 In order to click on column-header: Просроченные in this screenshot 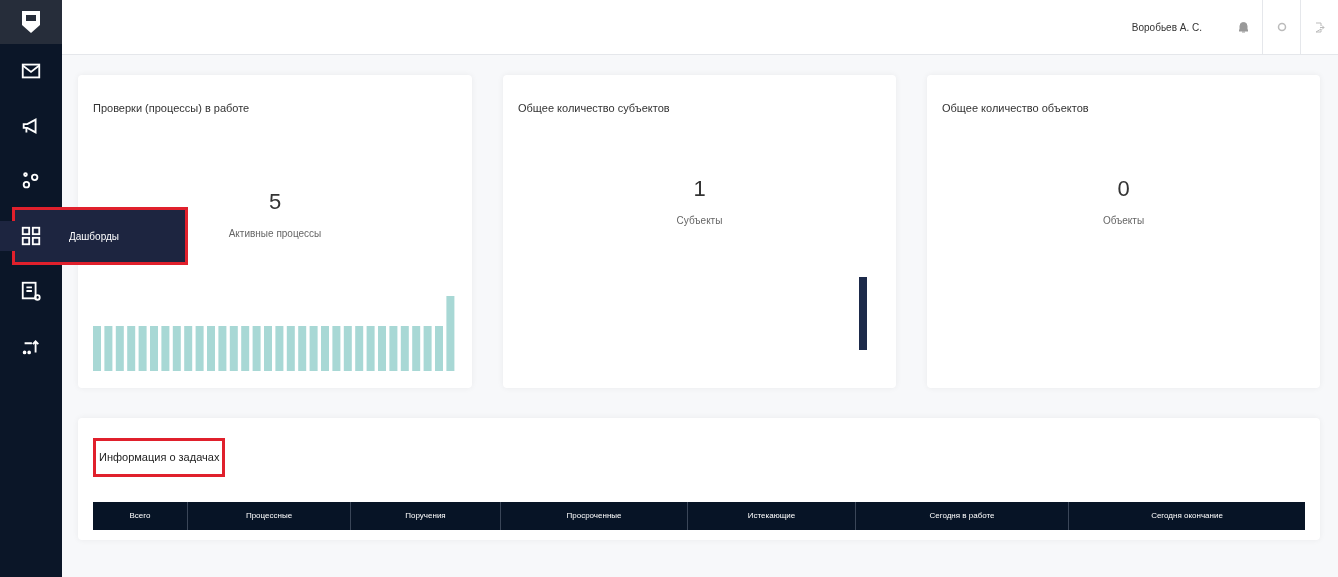, I will do `click(593, 515)`.